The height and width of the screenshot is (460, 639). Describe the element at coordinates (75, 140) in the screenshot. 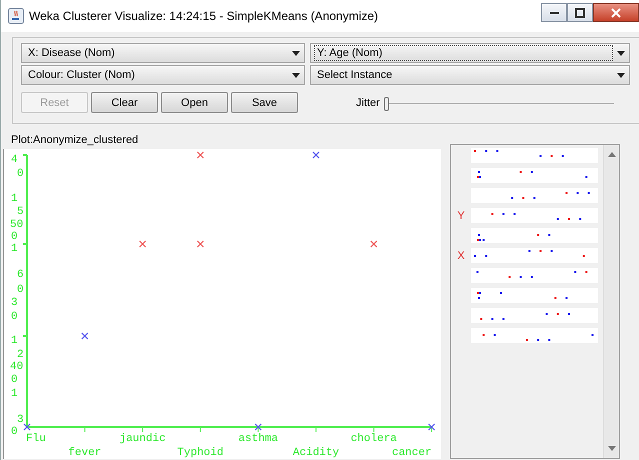

I see `plot-title: Plot:Anonymize_clustered` at that location.